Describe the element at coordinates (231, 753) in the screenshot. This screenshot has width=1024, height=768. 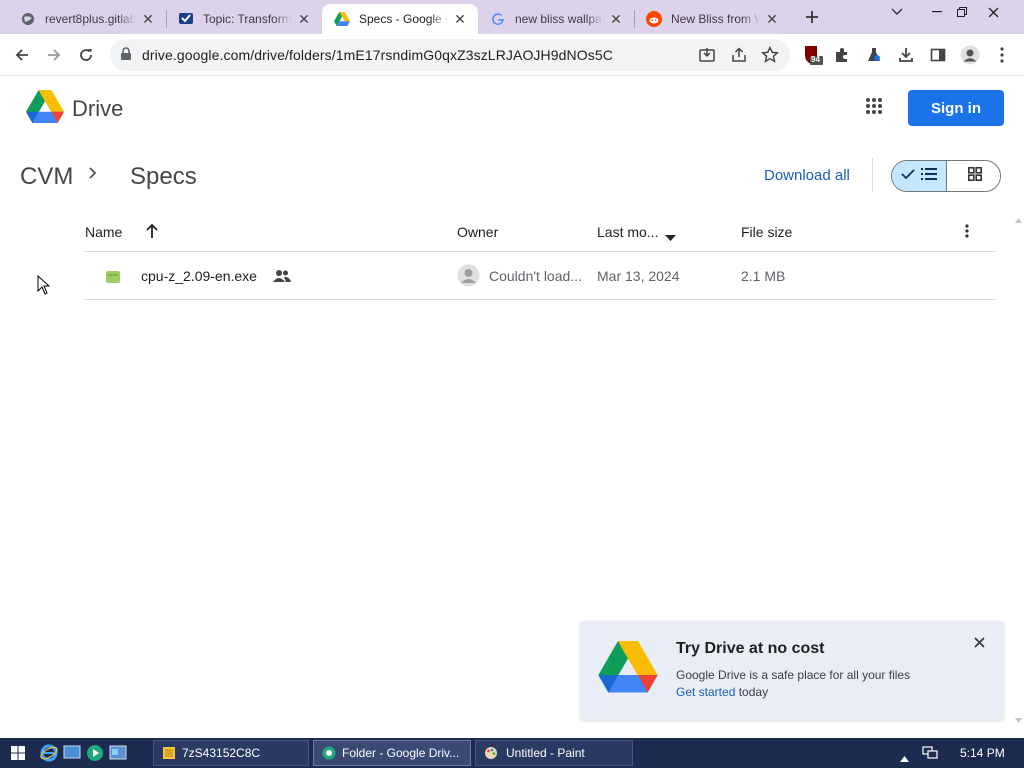
I see `taskbar-item-7zip: 7zS43152C8C` at that location.